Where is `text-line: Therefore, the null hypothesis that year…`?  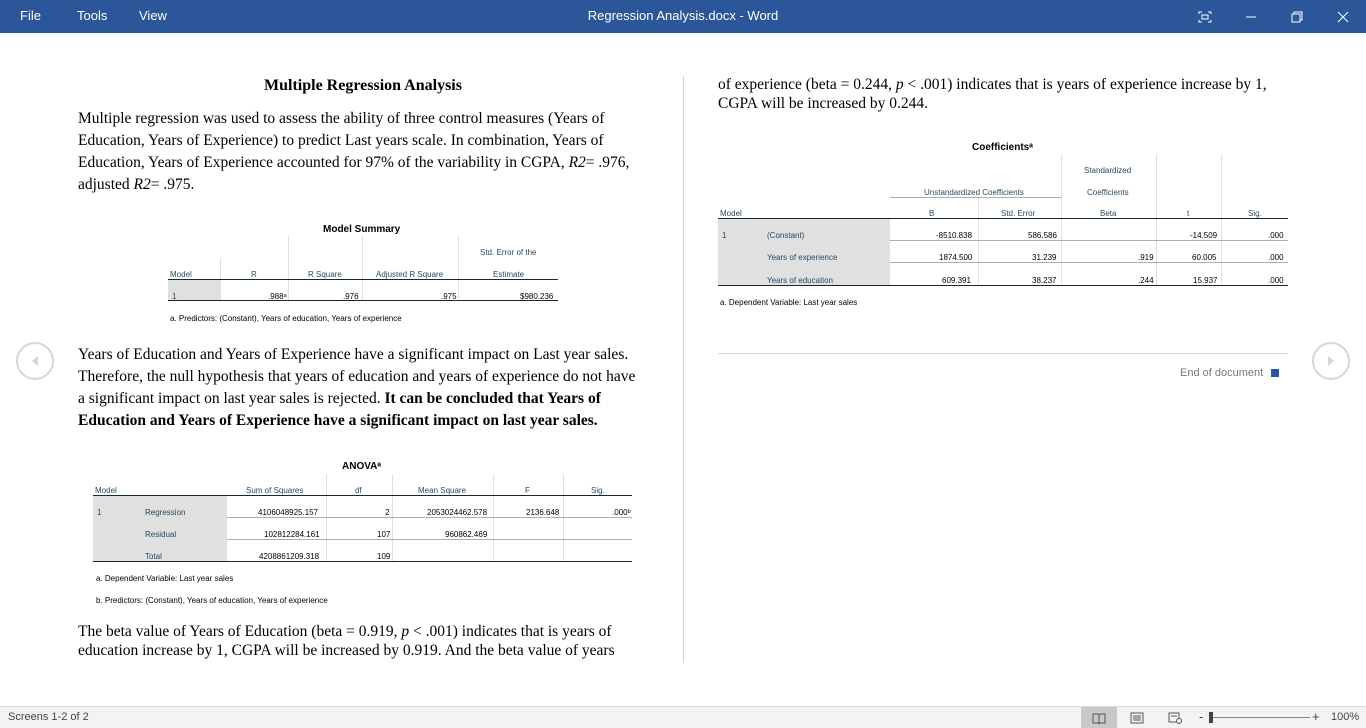 text-line: Therefore, the null hypothesis that year… is located at coordinates (357, 376).